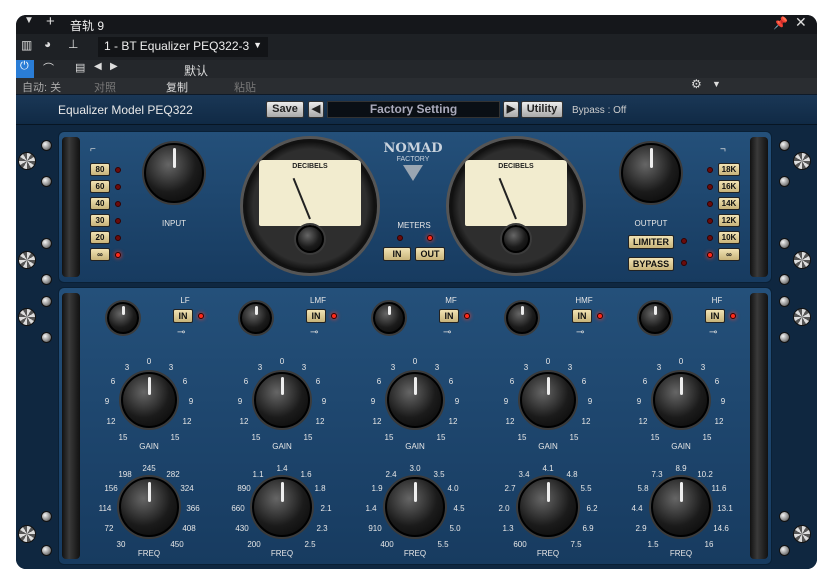 This screenshot has width=833, height=585. I want to click on prev-preset-button: ◀, so click(316, 109).